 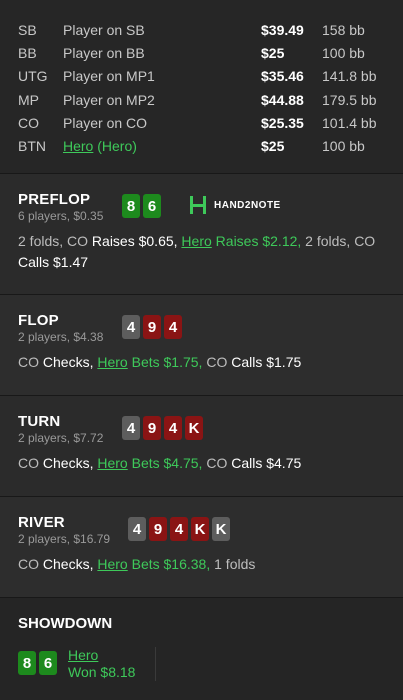 I want to click on showdown-result: Won $8.18, so click(x=102, y=672).